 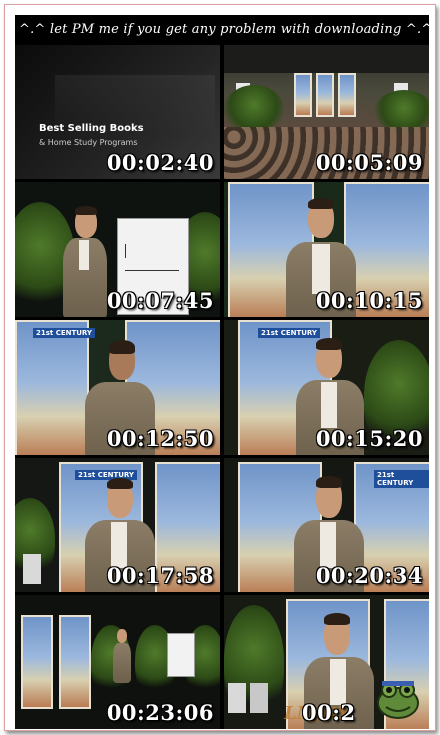 I want to click on timestamp: 00:15:20, so click(x=369, y=438).